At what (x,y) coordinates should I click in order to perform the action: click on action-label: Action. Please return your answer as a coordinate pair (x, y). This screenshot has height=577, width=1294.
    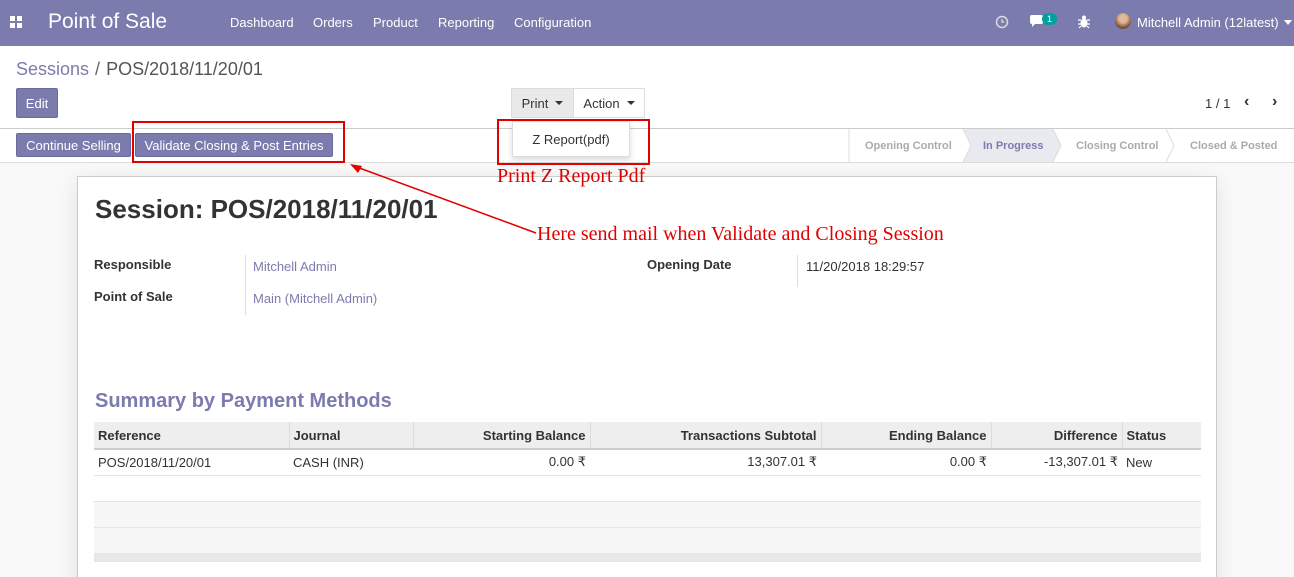
    Looking at the image, I should click on (601, 103).